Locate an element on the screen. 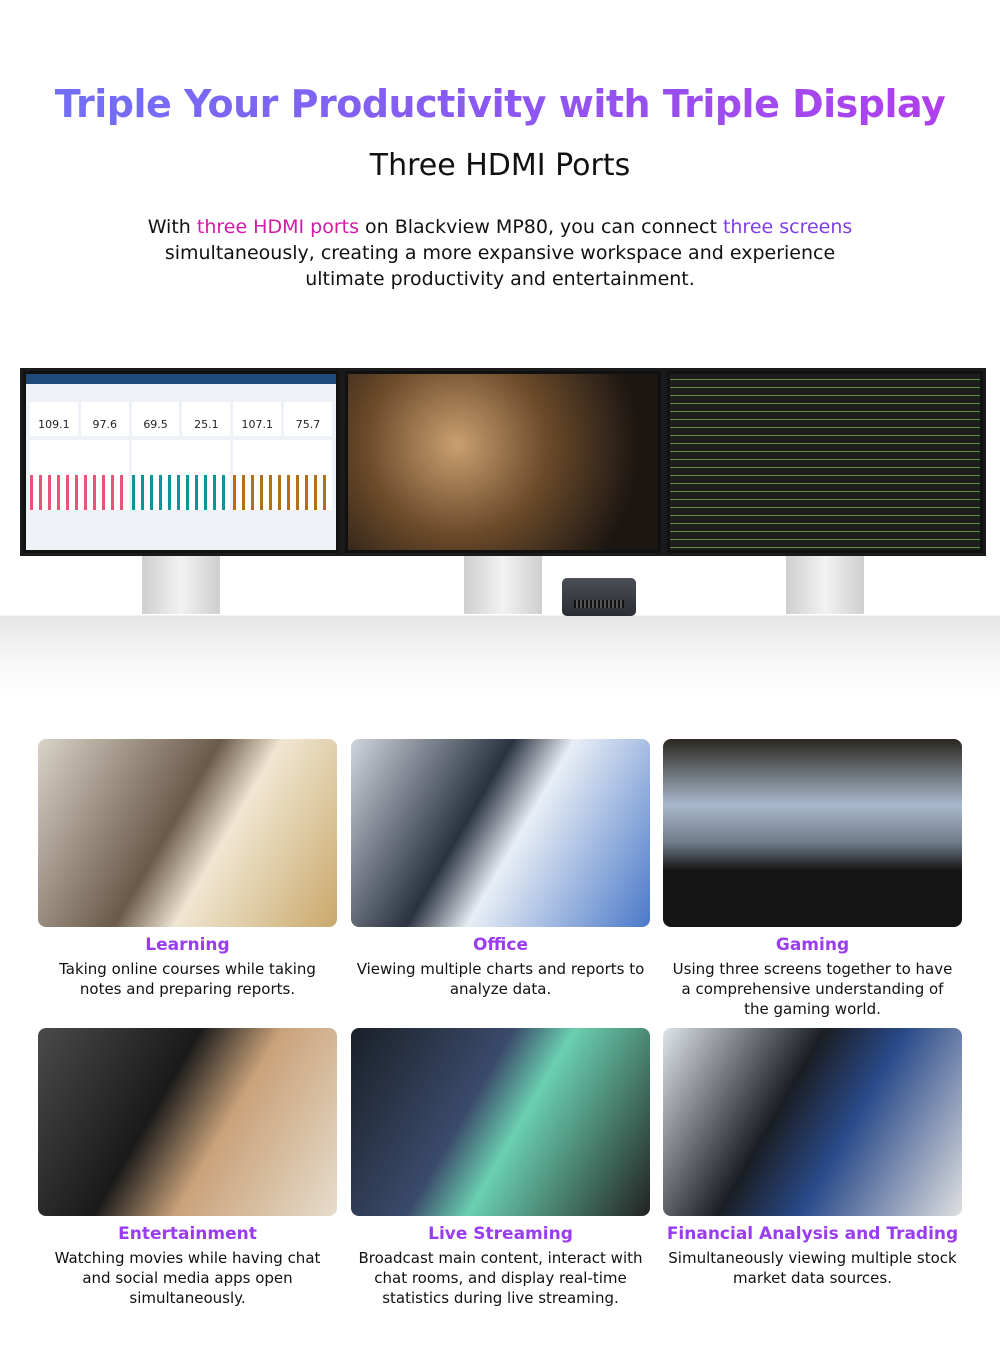 The width and height of the screenshot is (1000, 1360). highlight-screens: three screens is located at coordinates (787, 227).